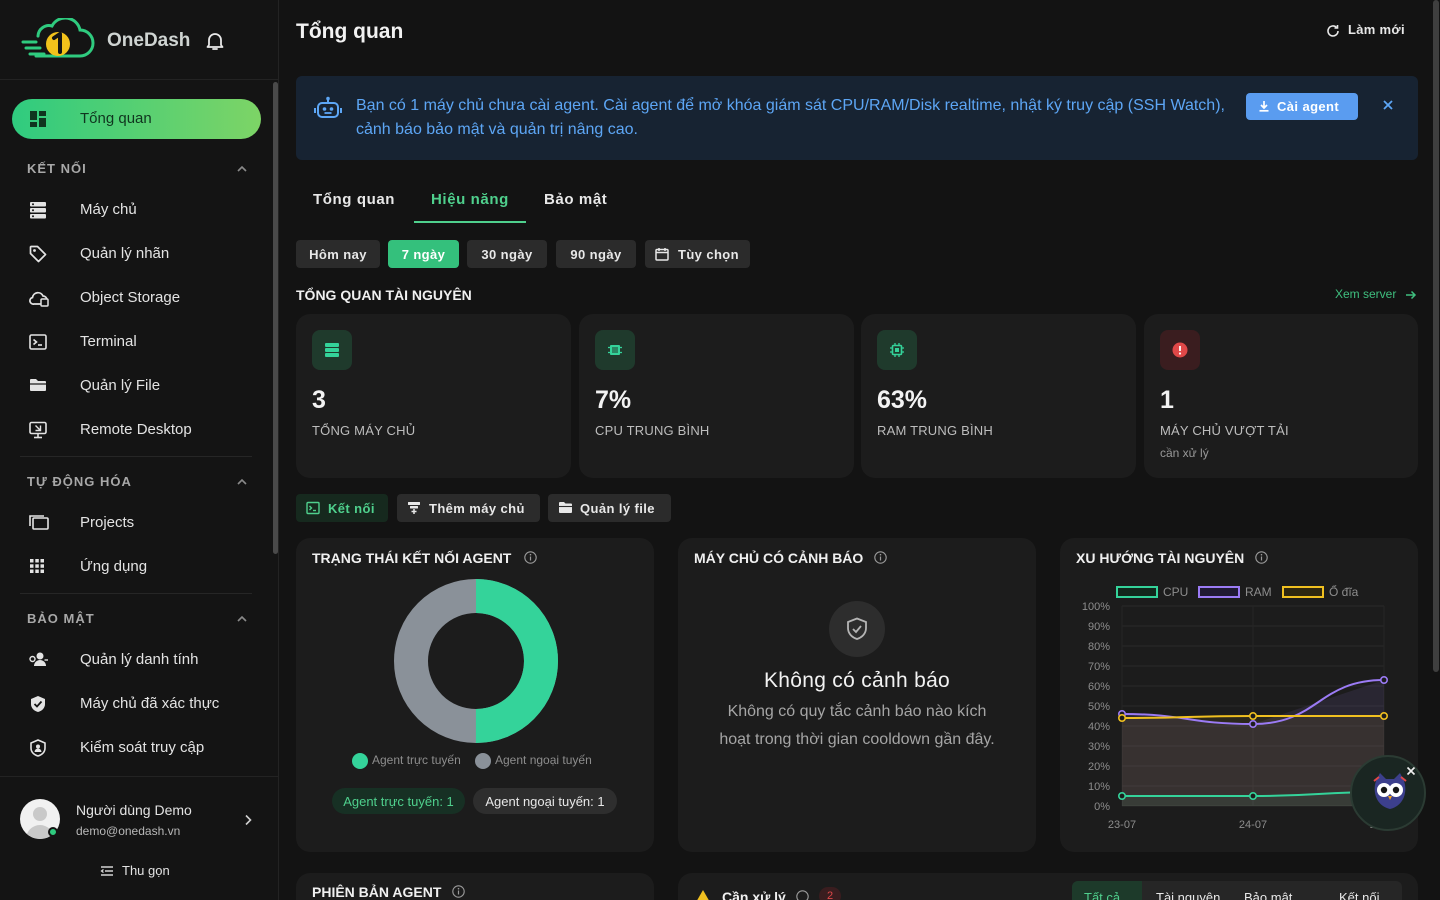 The width and height of the screenshot is (1440, 900). I want to click on stat-ram-average: 63% RAM TRUNG BÌNH, so click(998, 396).